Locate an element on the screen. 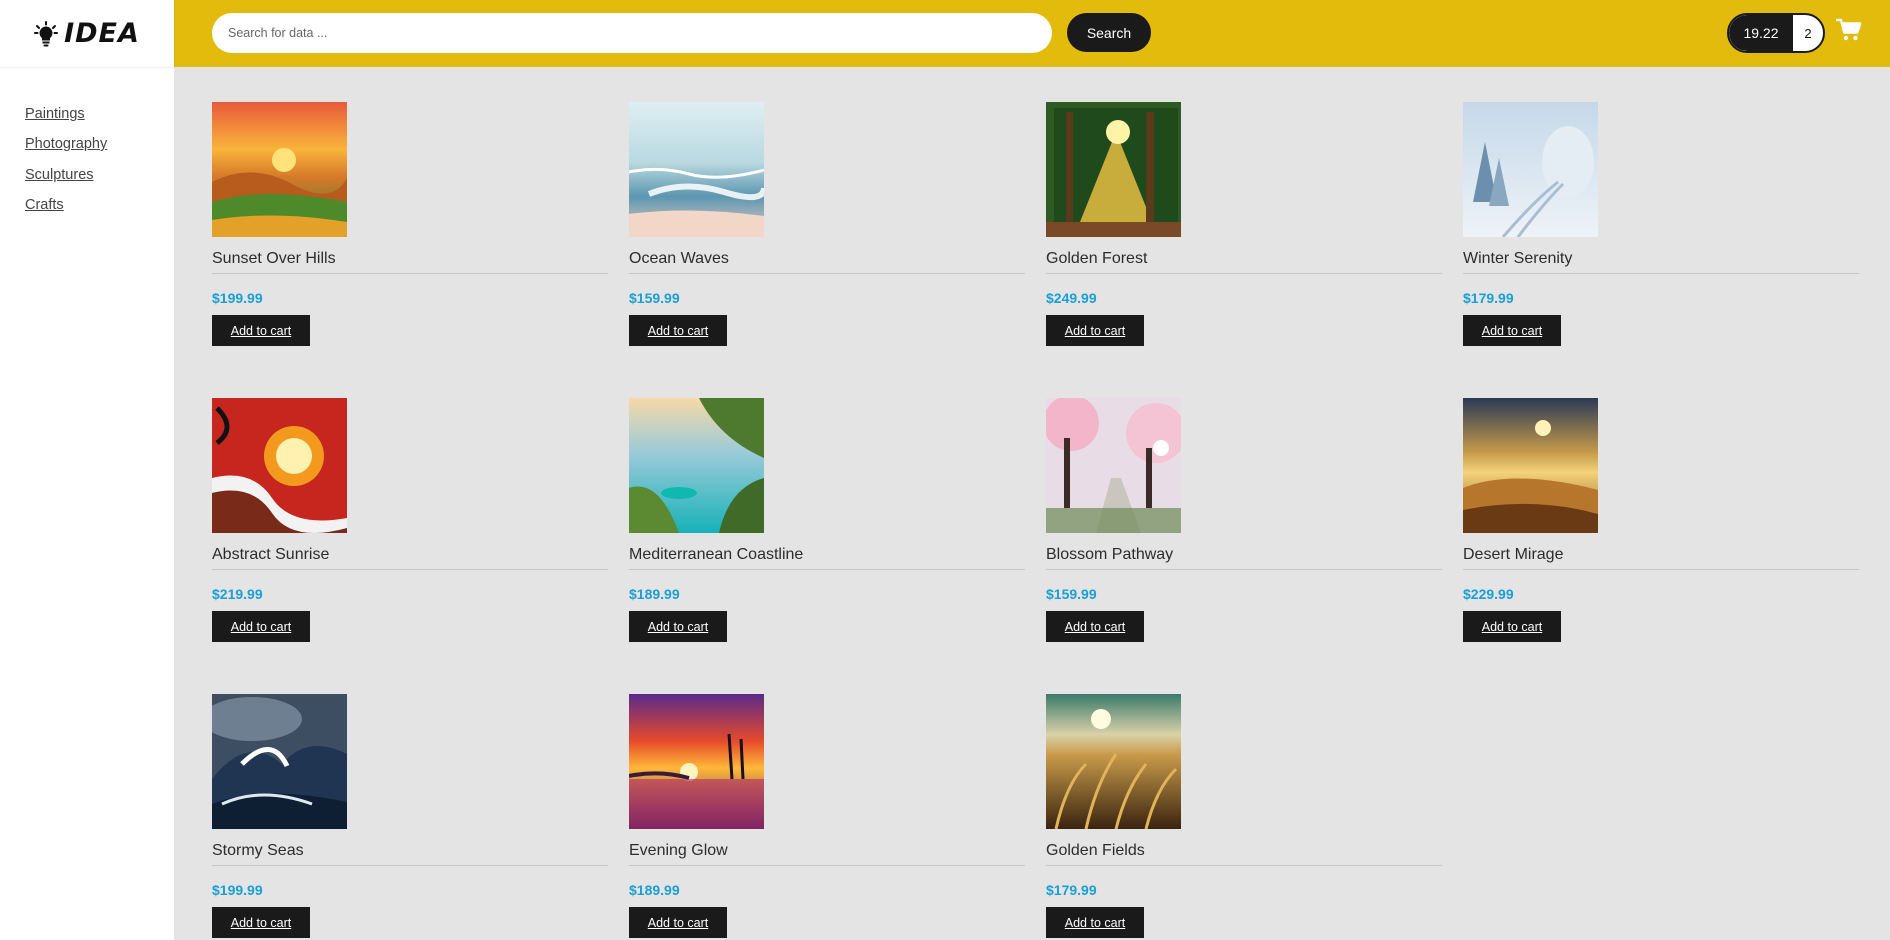 The height and width of the screenshot is (940, 1890). product-card: Winter Serenity $179.99 Add to cart is located at coordinates (1661, 227).